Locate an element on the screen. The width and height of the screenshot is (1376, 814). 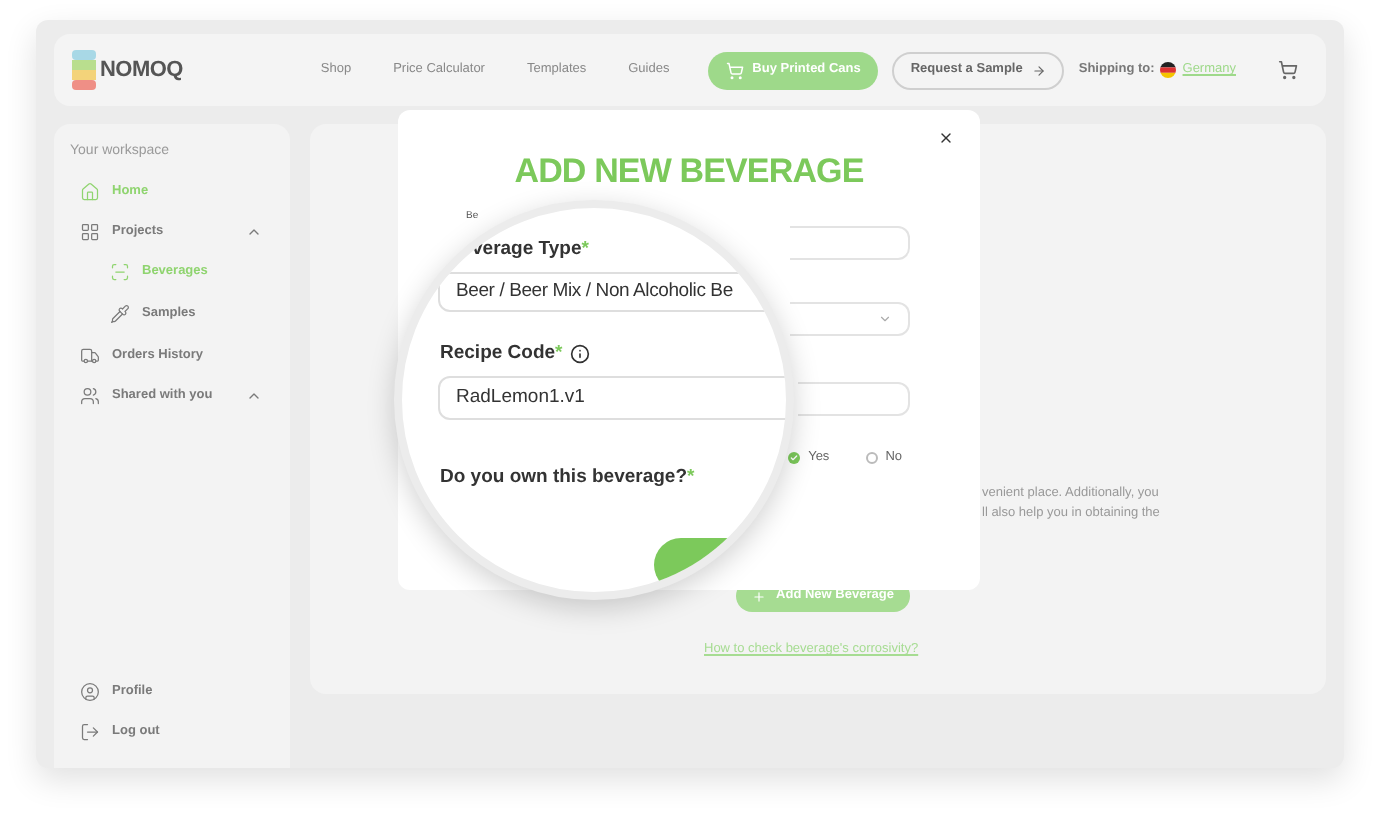
logo-icon is located at coordinates (84, 70).